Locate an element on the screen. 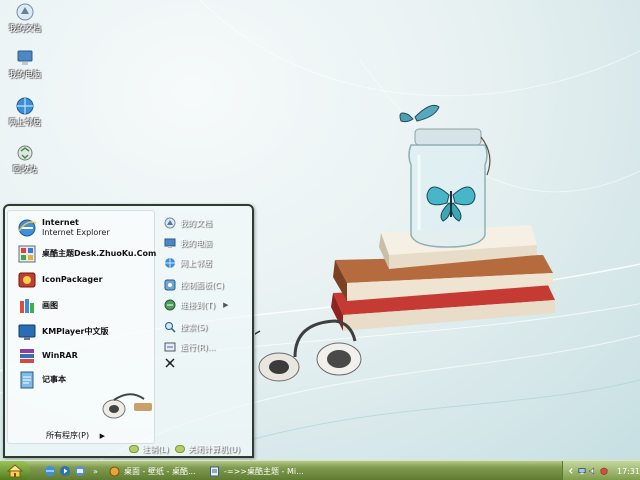 The width and height of the screenshot is (640, 480). pinned-item-title: 记事本 is located at coordinates (54, 379).